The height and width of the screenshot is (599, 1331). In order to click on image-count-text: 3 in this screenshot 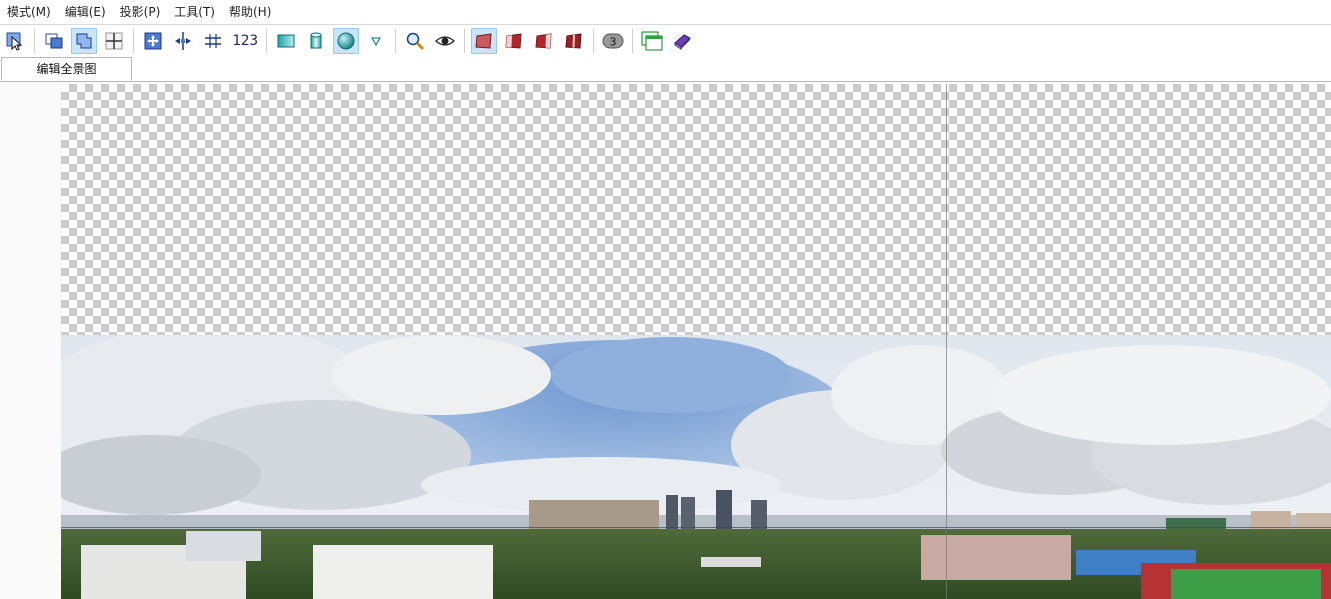, I will do `click(613, 41)`.